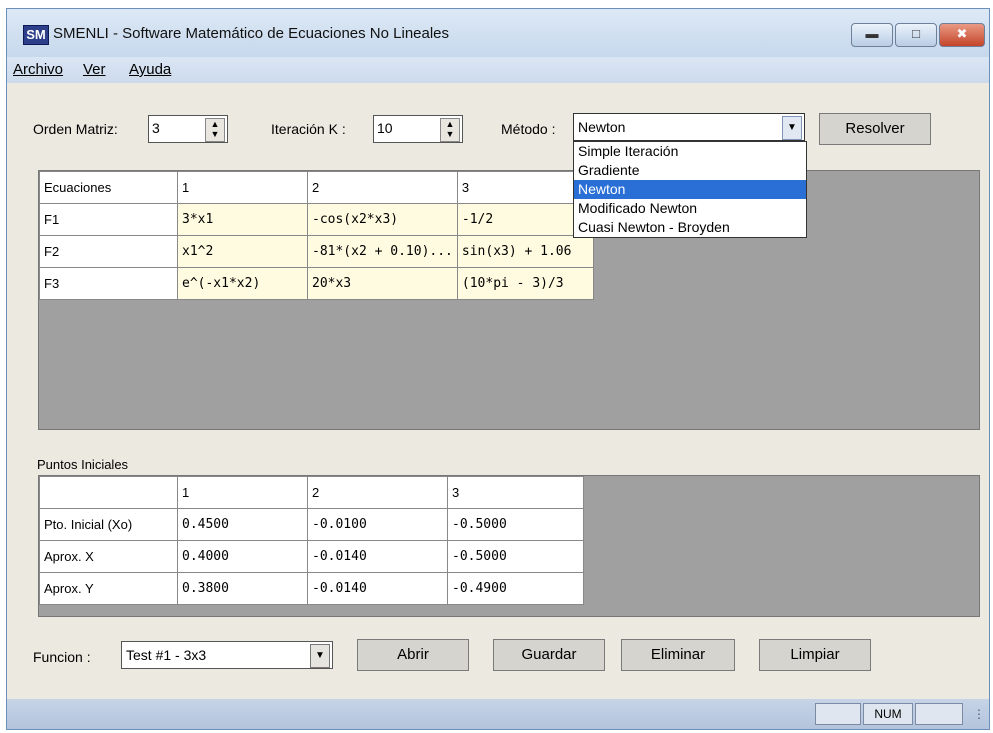 The image size is (993, 733). What do you see at coordinates (108, 492) in the screenshot?
I see `column-header` at bounding box center [108, 492].